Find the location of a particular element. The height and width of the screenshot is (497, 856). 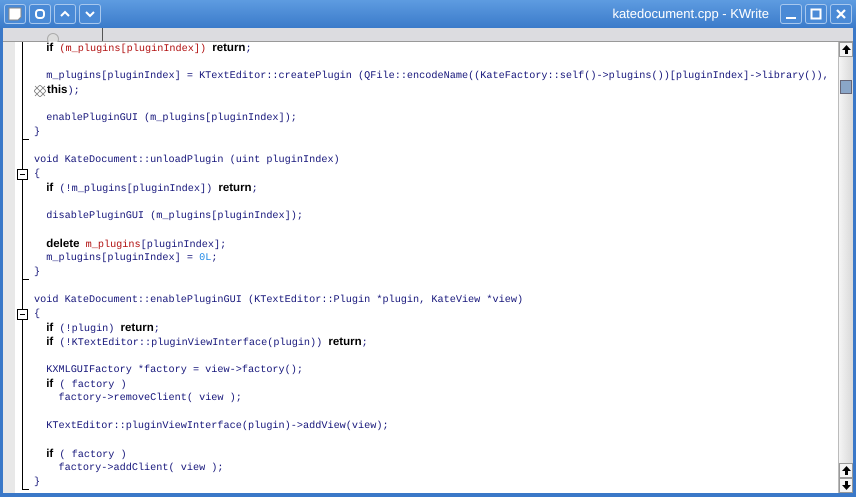

arrow-down-icon is located at coordinates (846, 485).